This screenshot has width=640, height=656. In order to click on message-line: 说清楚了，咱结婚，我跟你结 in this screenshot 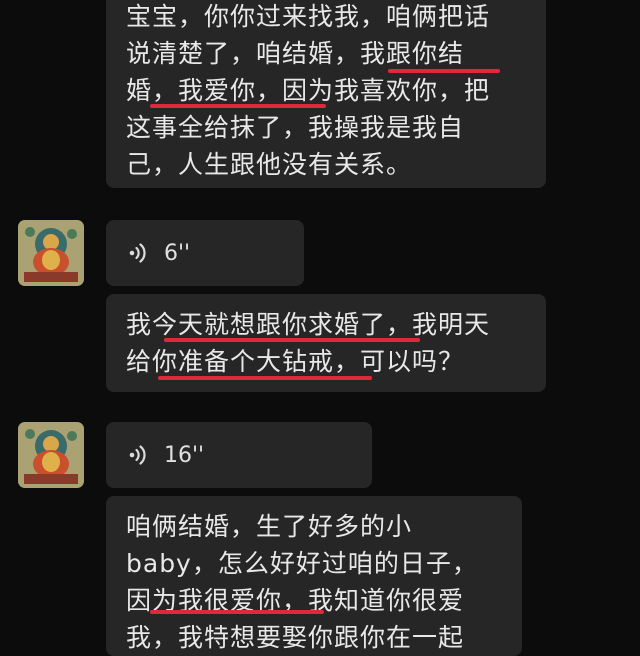, I will do `click(295, 53)`.